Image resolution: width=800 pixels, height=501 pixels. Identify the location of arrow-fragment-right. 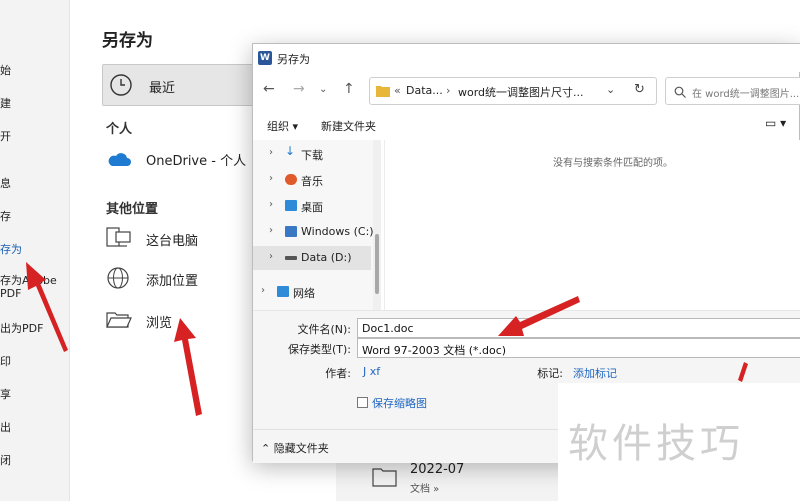
(743, 372).